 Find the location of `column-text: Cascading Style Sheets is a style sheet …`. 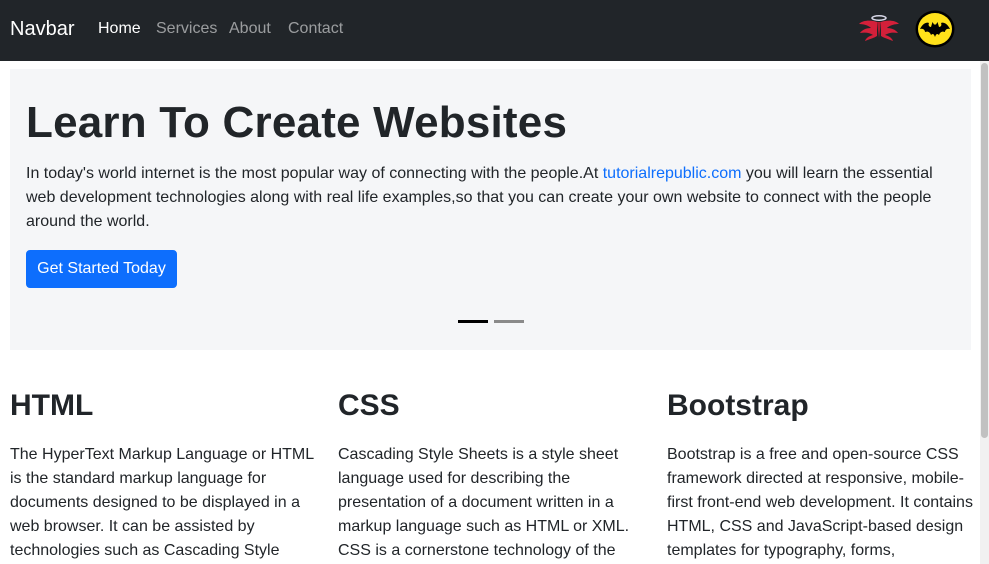

column-text: Cascading Style Sheets is a style sheet … is located at coordinates (484, 502).